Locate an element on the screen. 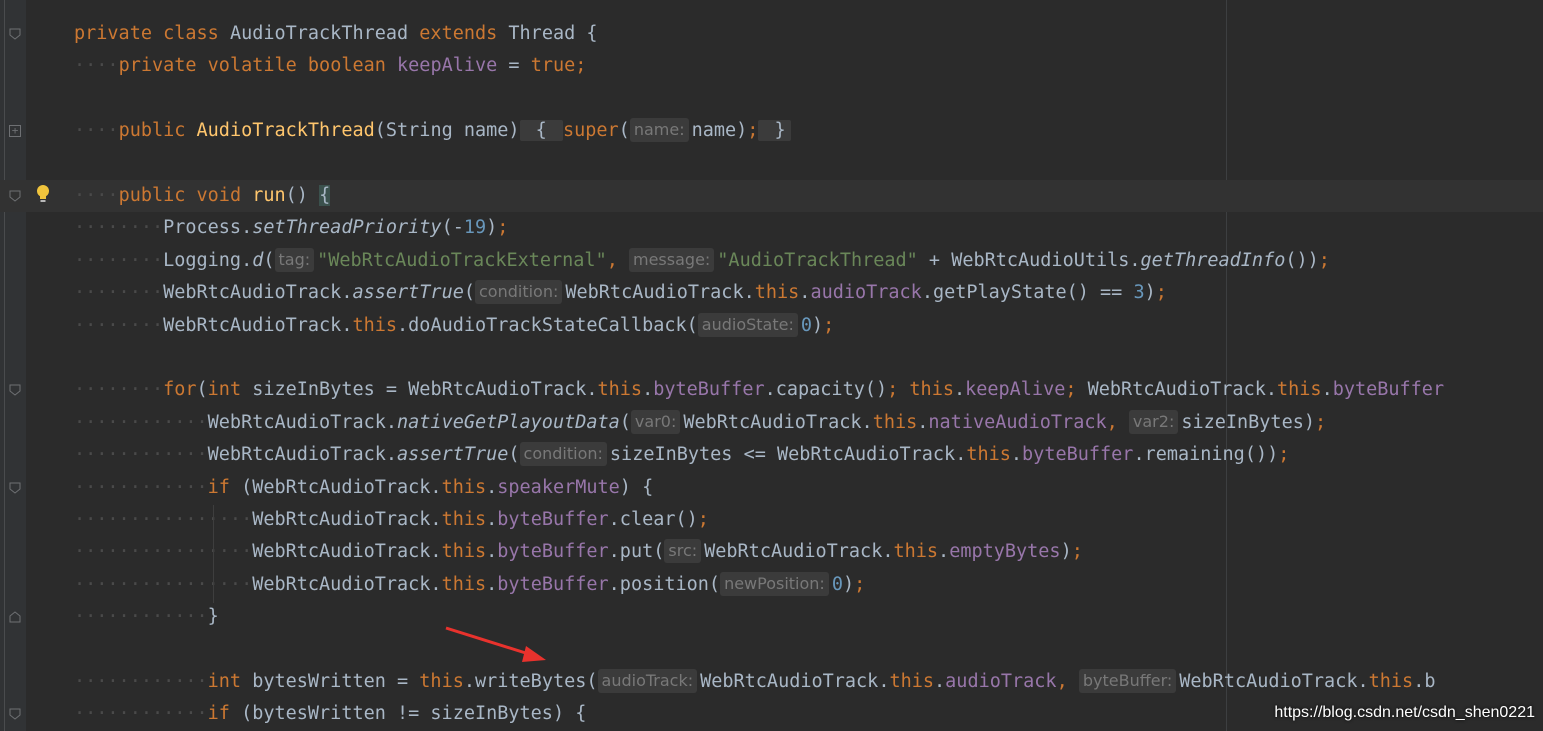 Image resolution: width=1543 pixels, height=731 pixels. folded-region: } is located at coordinates (774, 131).